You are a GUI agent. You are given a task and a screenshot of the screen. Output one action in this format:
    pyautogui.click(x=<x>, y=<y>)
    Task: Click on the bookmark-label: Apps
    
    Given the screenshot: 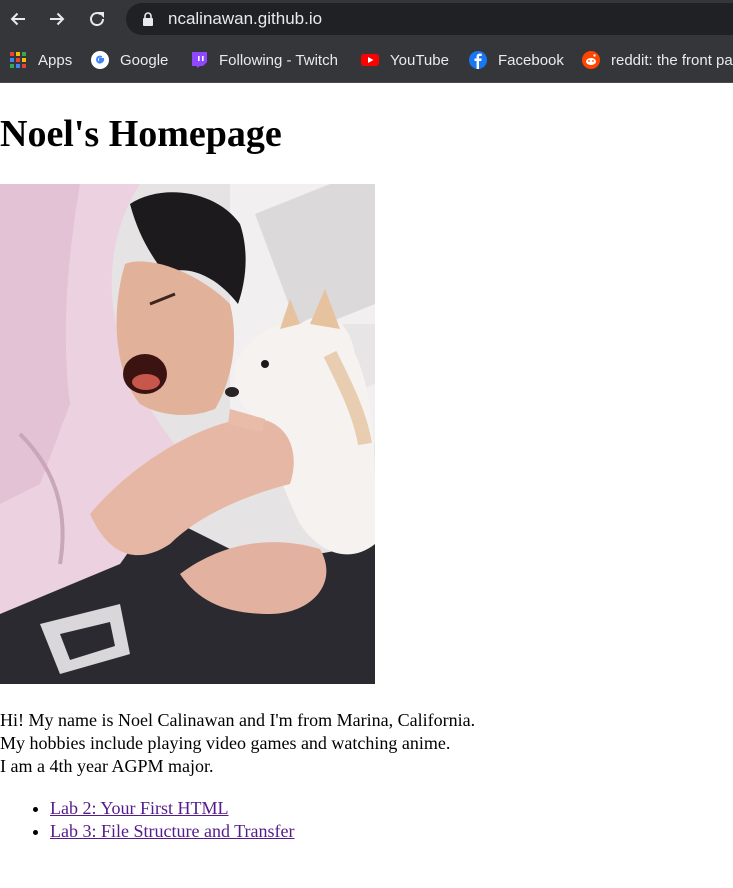 What is the action you would take?
    pyautogui.click(x=55, y=60)
    